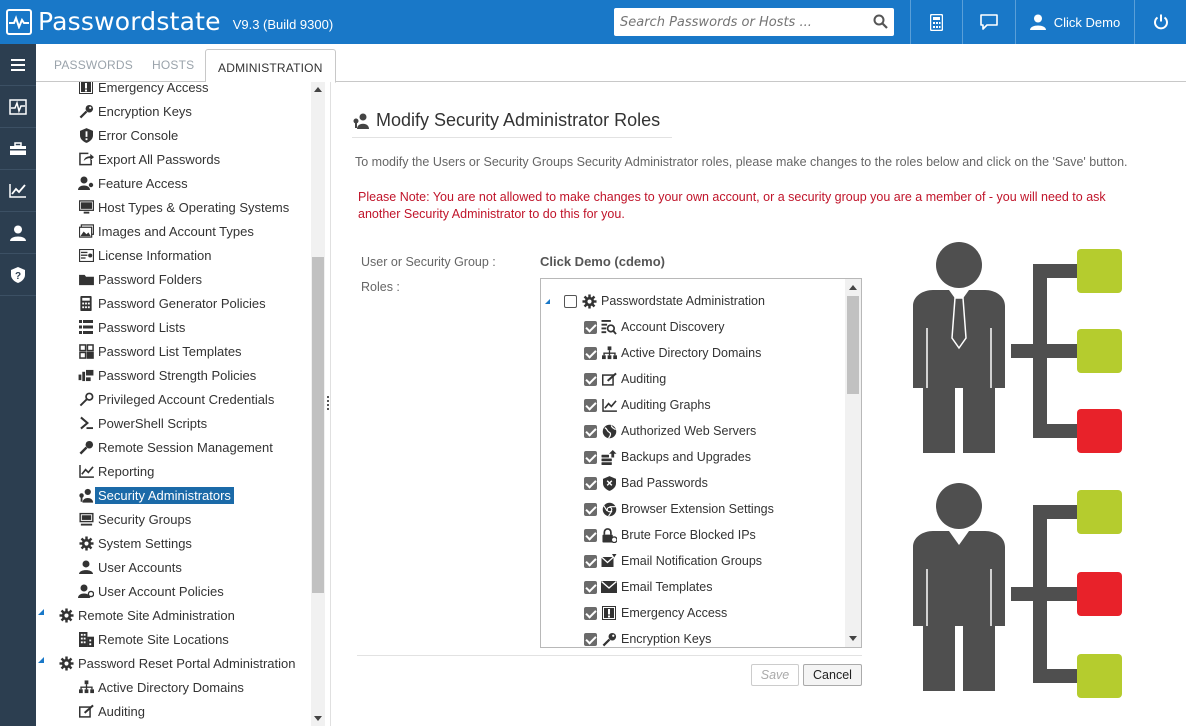 The image size is (1186, 726). Describe the element at coordinates (130, 567) in the screenshot. I see `tree-item: User Accounts` at that location.